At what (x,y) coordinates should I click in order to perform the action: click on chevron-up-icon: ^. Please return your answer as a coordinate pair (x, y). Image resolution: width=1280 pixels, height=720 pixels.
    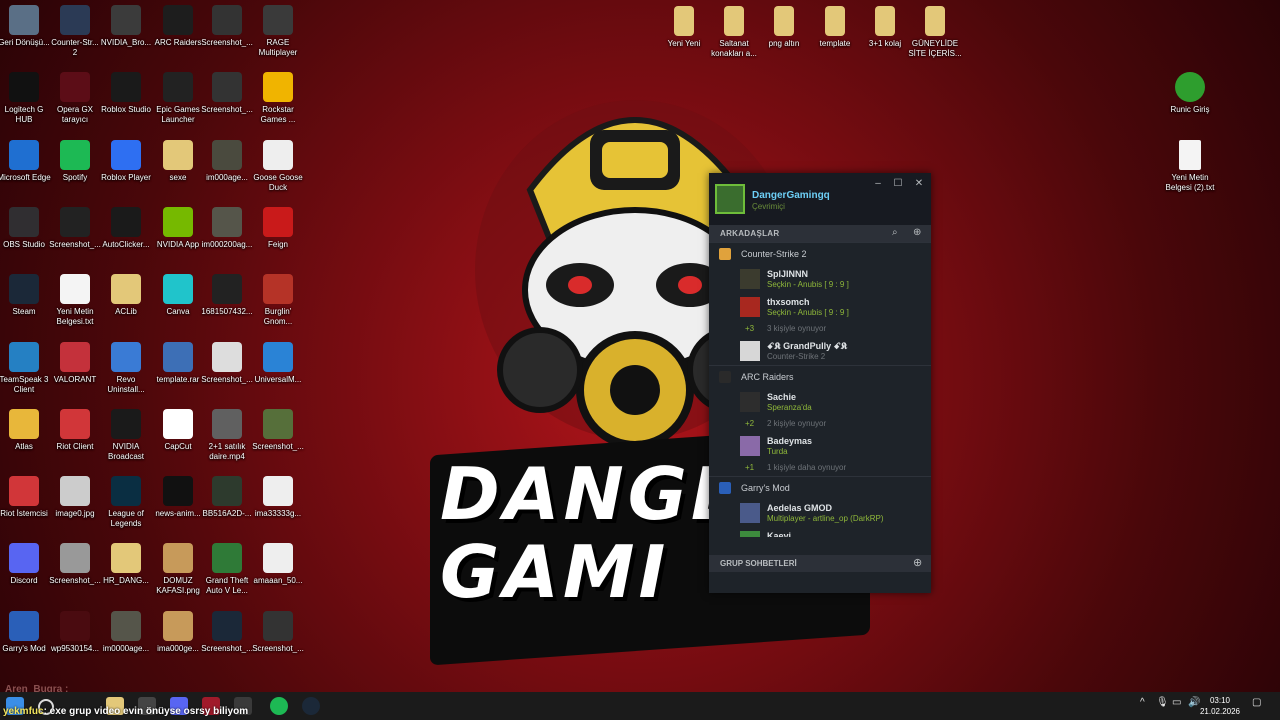
    Looking at the image, I should click on (1142, 702).